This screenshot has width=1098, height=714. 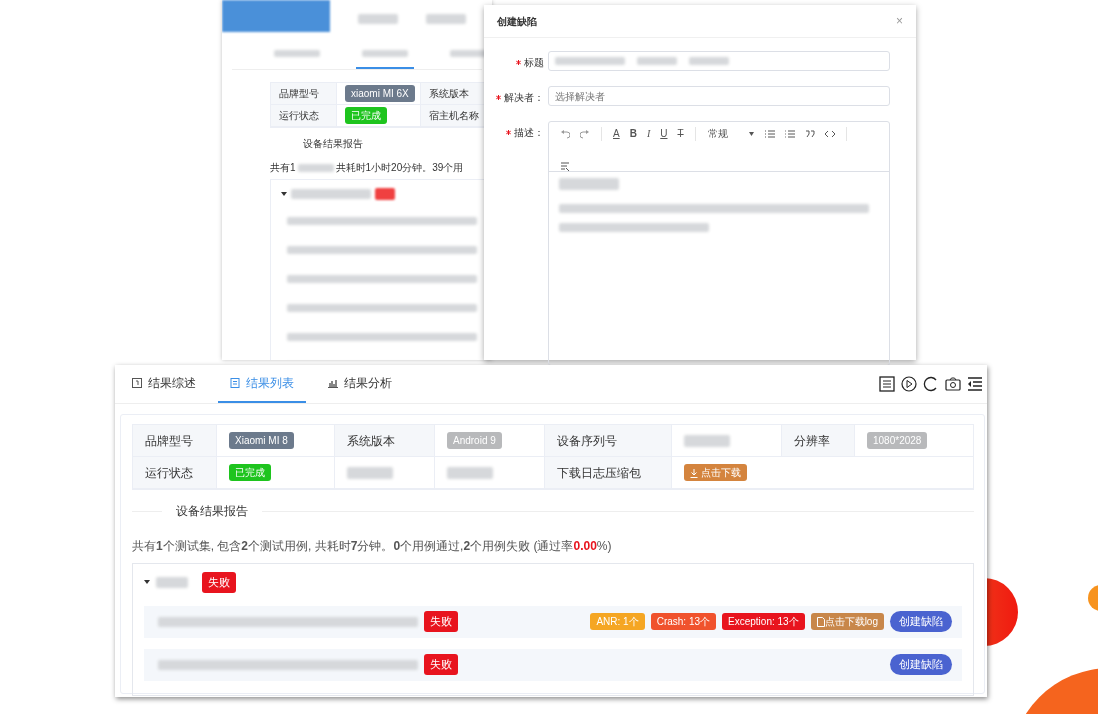 I want to click on field-label: 设备序列号, so click(x=587, y=441).